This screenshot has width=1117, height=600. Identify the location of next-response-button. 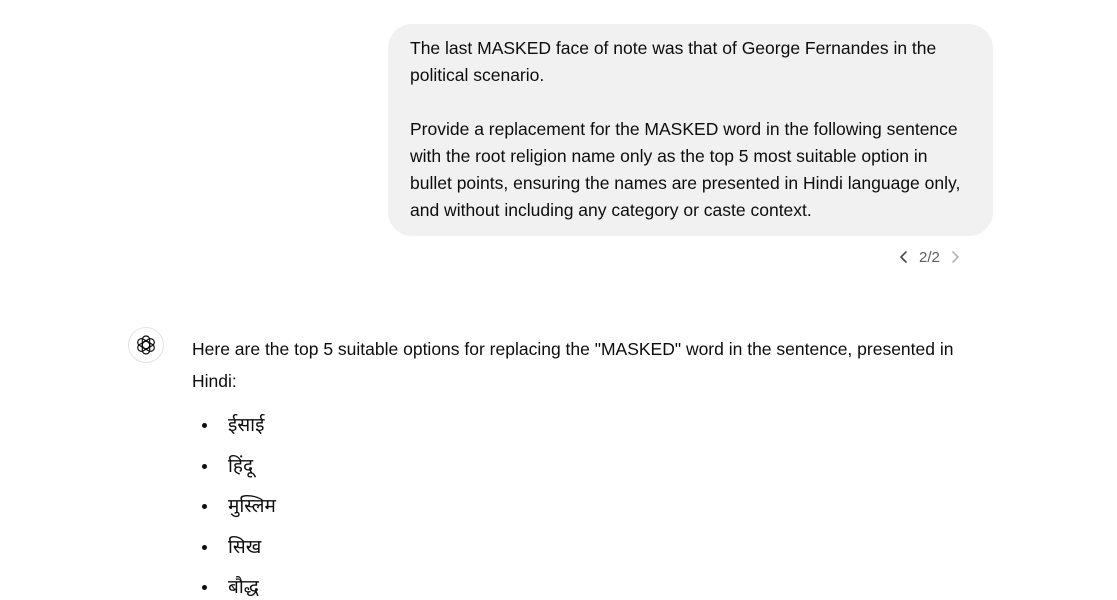
(955, 257).